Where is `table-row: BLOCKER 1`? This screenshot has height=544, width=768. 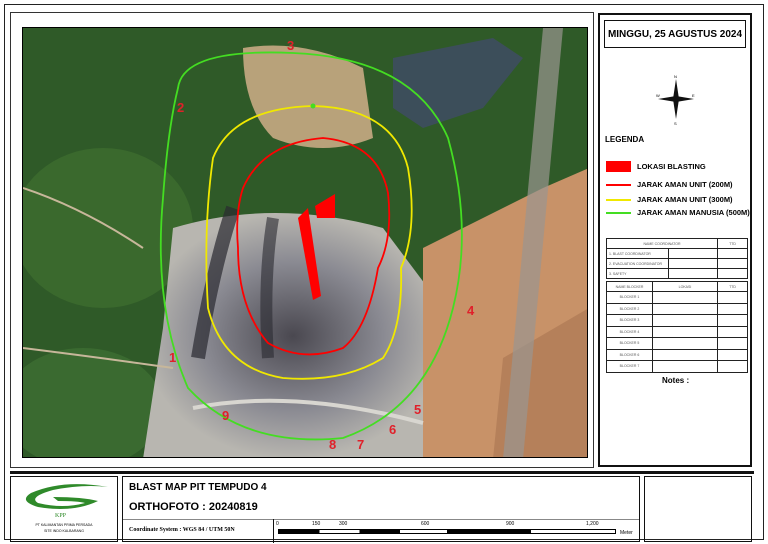 table-row: BLOCKER 1 is located at coordinates (677, 297).